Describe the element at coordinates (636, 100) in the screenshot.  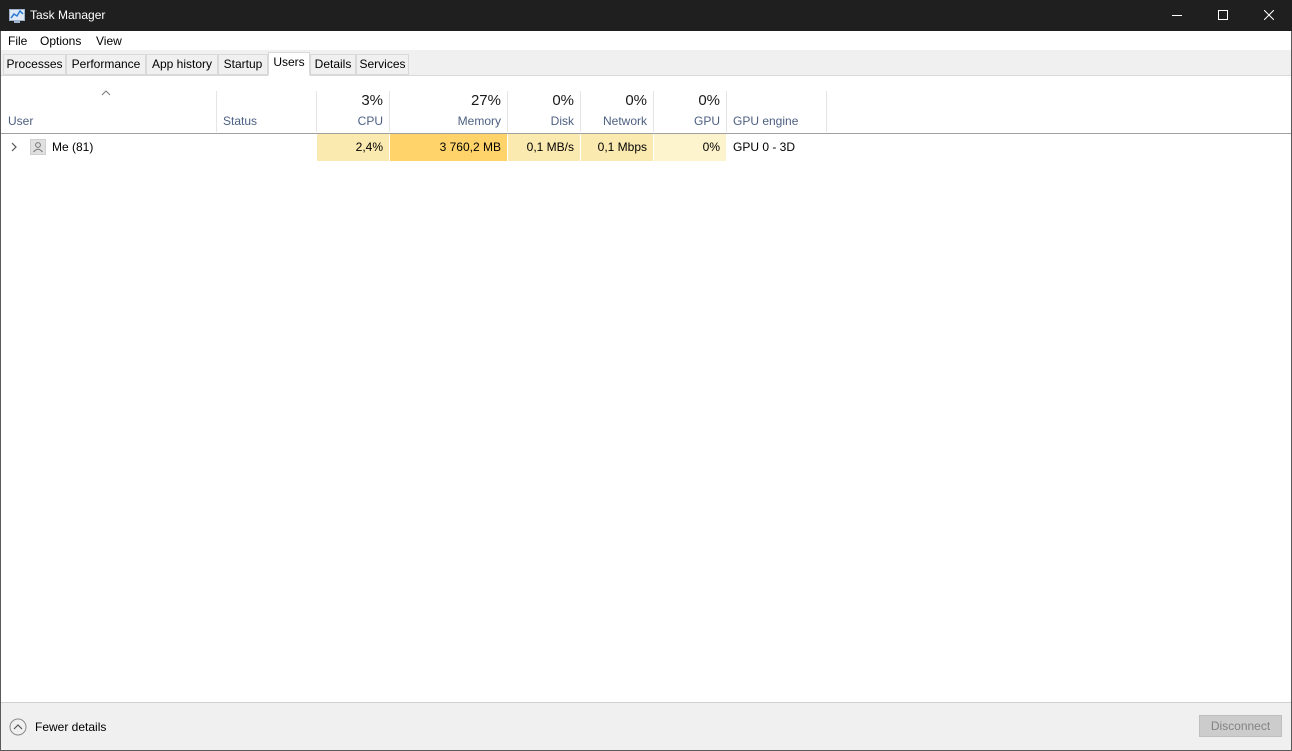
I see `network-total-percent: 0%` at that location.